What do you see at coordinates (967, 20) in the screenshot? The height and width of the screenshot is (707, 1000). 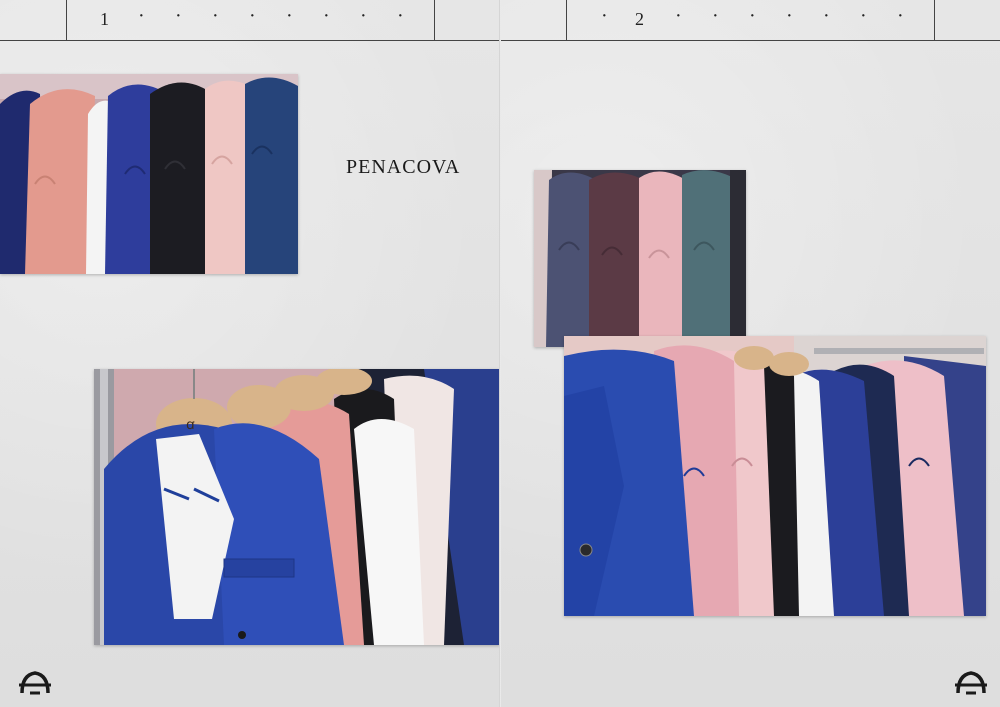 I see `right-header-cell-end` at bounding box center [967, 20].